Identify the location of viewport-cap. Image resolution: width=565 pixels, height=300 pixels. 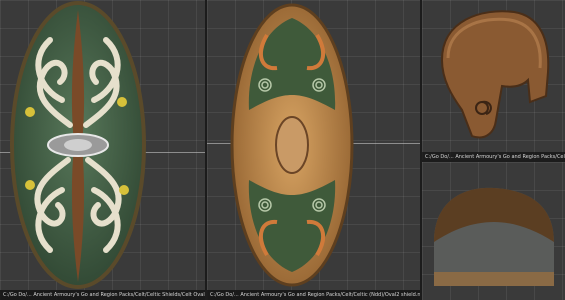
(493, 231).